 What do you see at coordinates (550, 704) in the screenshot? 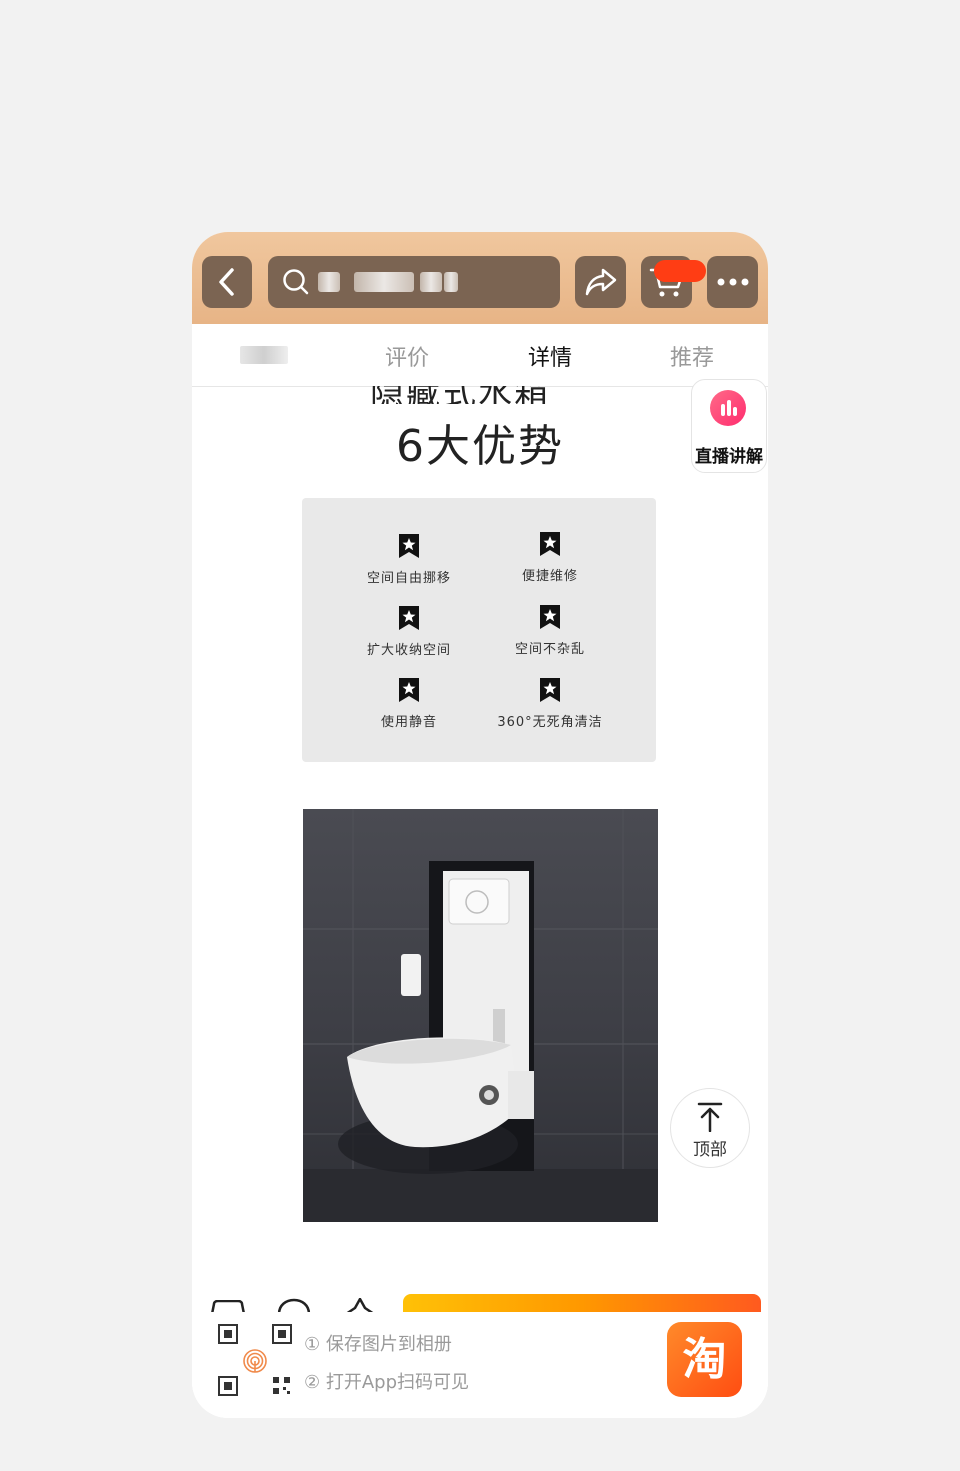
I see `feature-item: 360°无死角清洁` at bounding box center [550, 704].